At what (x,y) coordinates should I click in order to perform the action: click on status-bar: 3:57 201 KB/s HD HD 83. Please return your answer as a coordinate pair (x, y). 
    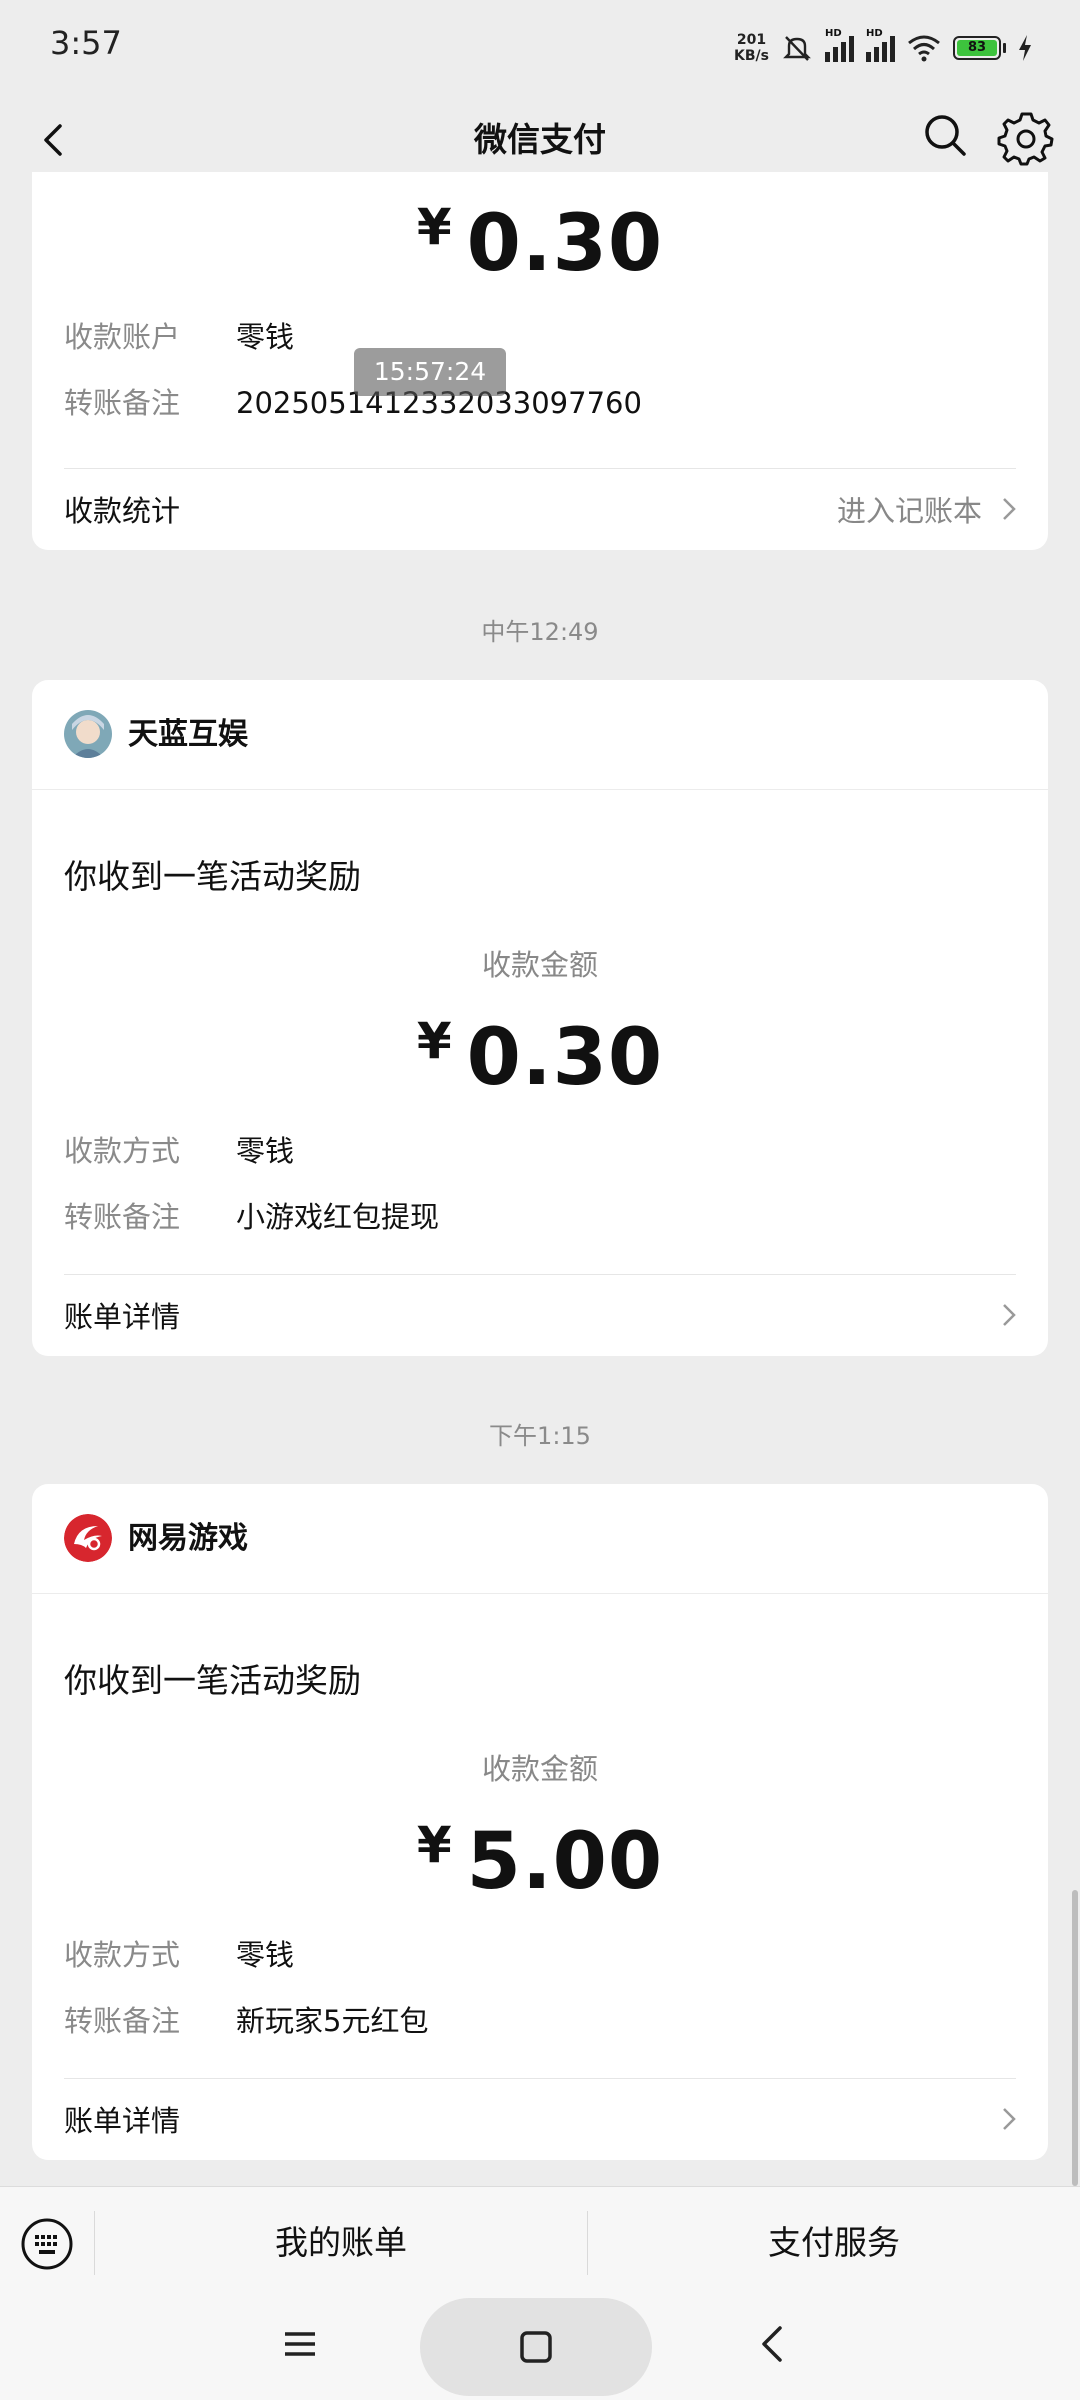
    Looking at the image, I should click on (540, 45).